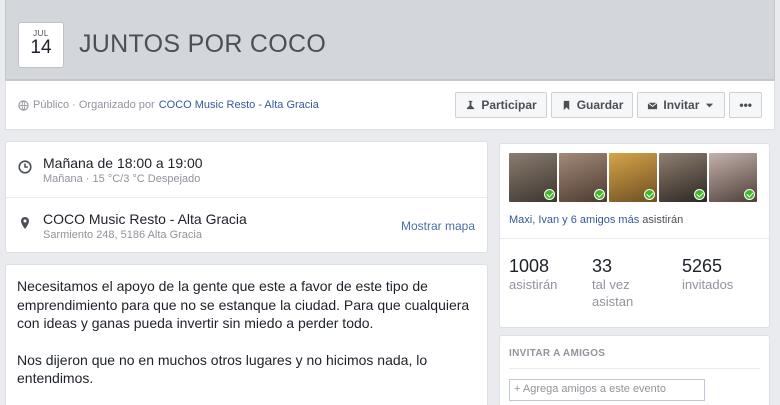 The width and height of the screenshot is (780, 405). Describe the element at coordinates (239, 105) in the screenshot. I see `organizer-link: COCO Music Resto - Alta Gracia` at that location.